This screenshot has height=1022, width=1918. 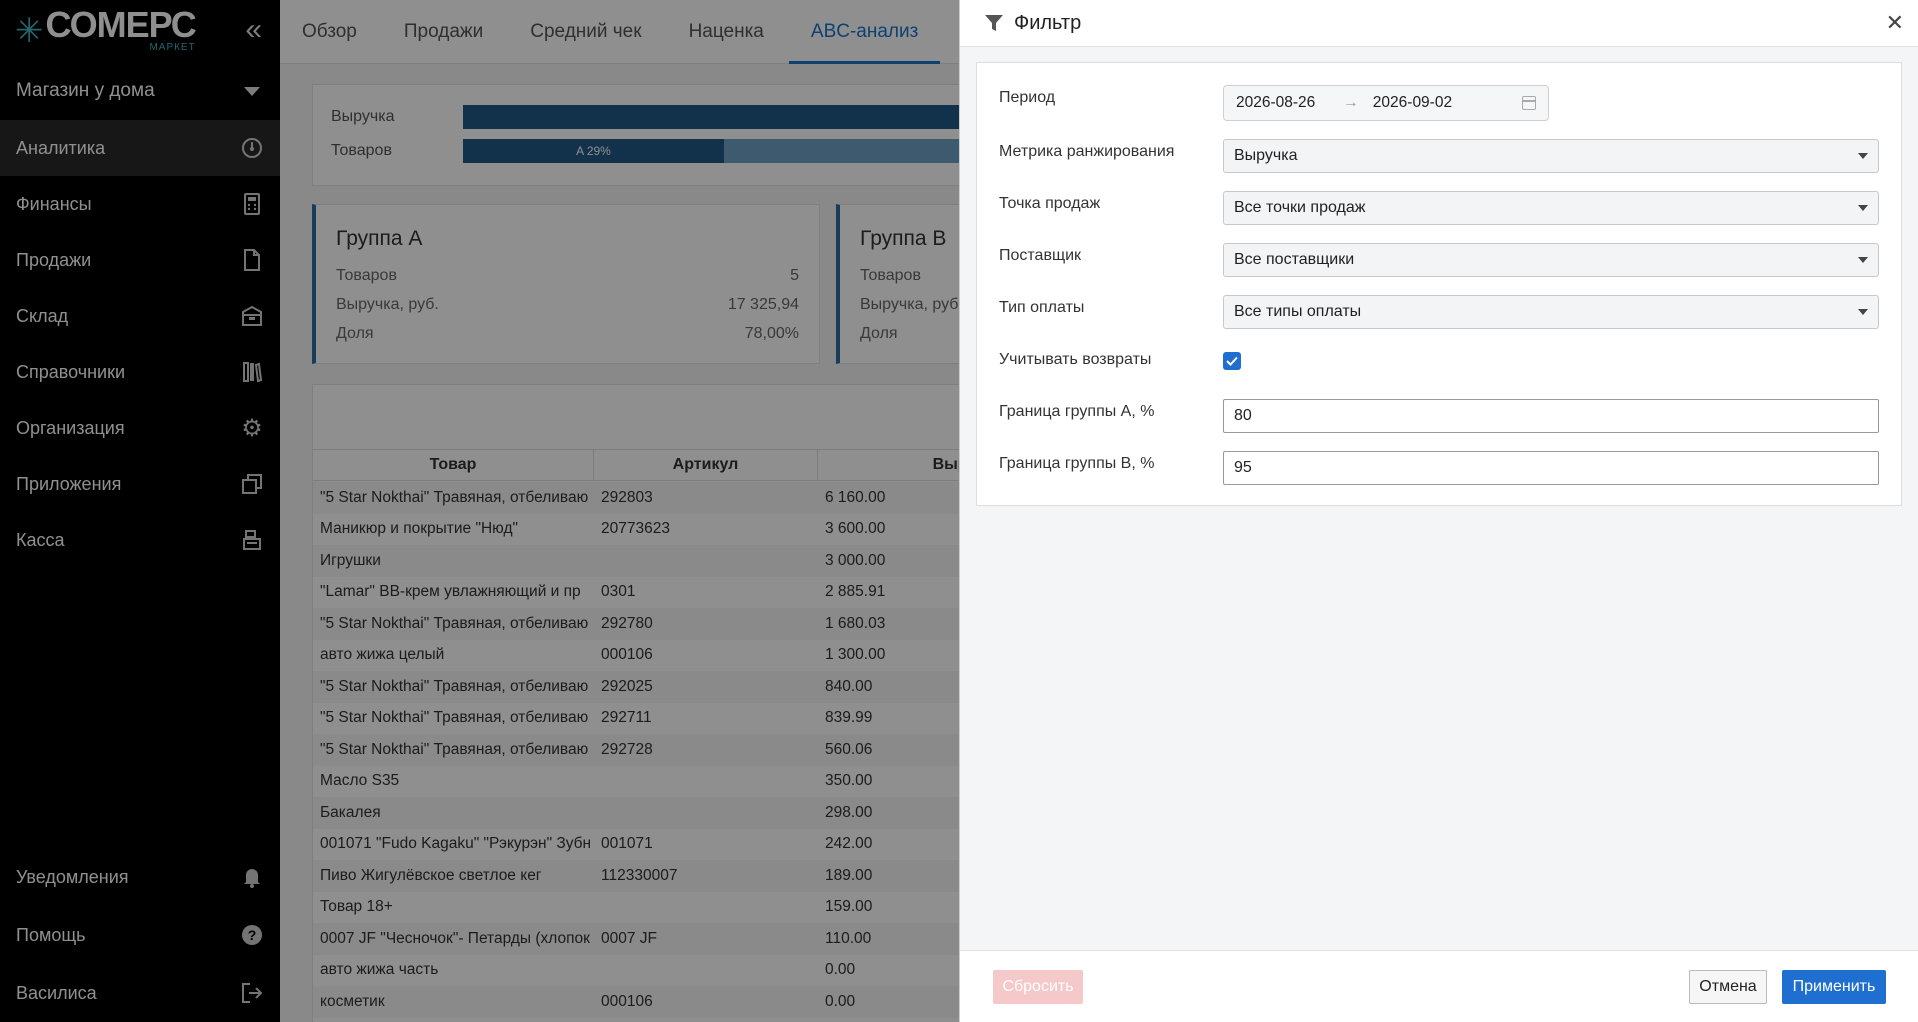 I want to click on point-value: Все точки продаж, so click(x=1300, y=207).